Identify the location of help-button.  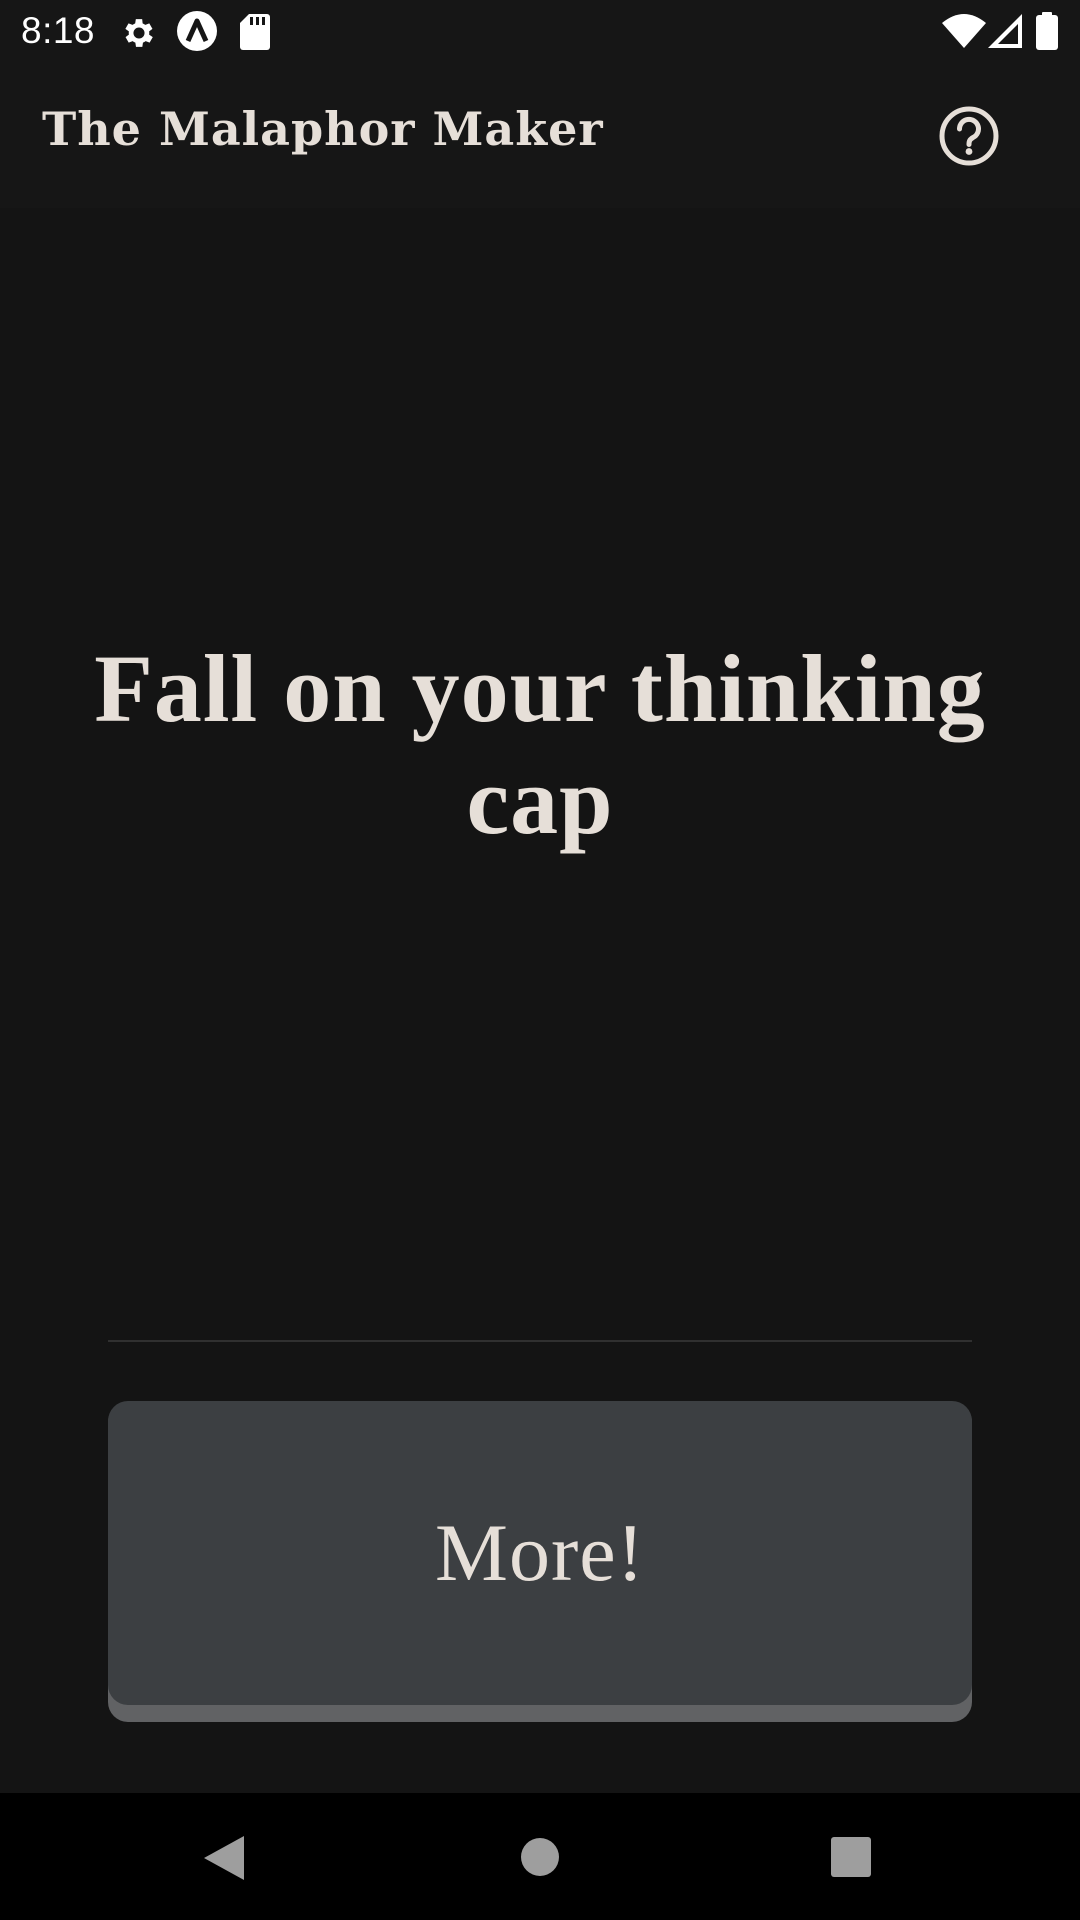
(969, 136).